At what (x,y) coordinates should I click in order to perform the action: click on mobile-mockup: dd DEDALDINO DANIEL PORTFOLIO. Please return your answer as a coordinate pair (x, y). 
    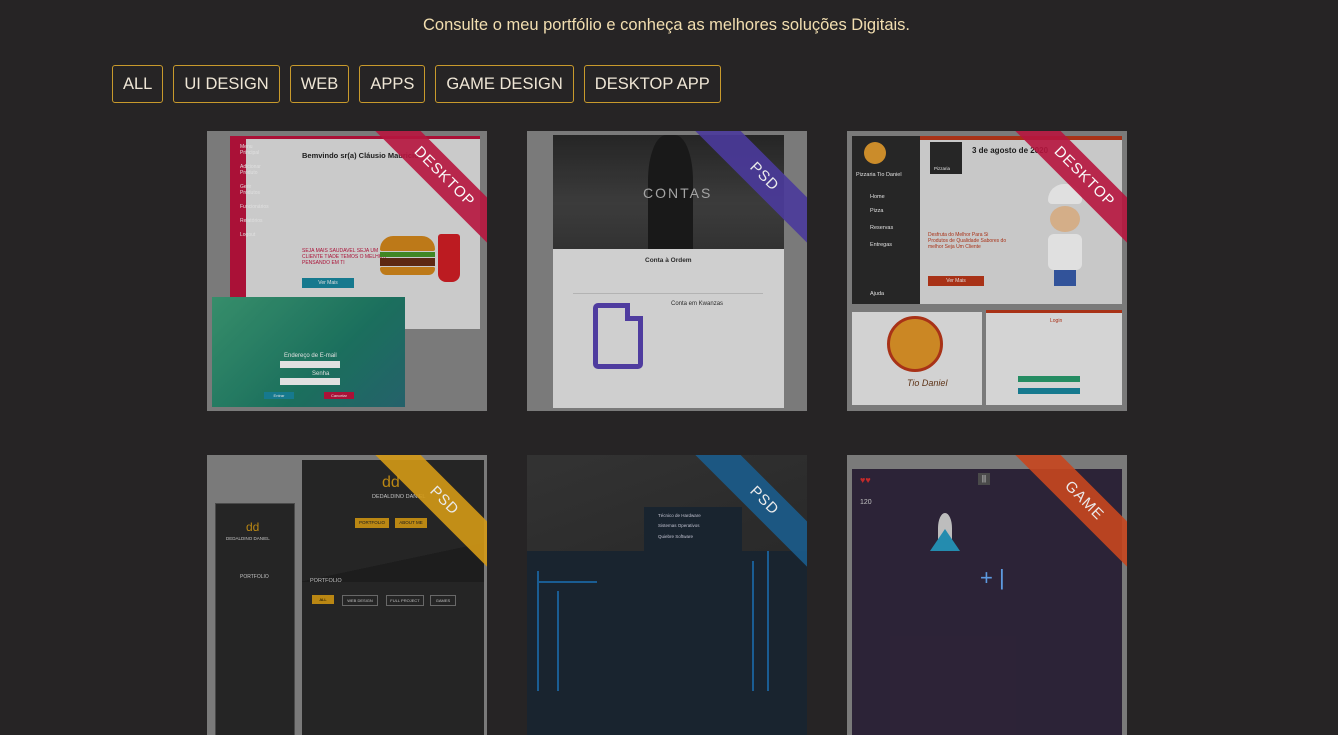
    Looking at the image, I should click on (255, 619).